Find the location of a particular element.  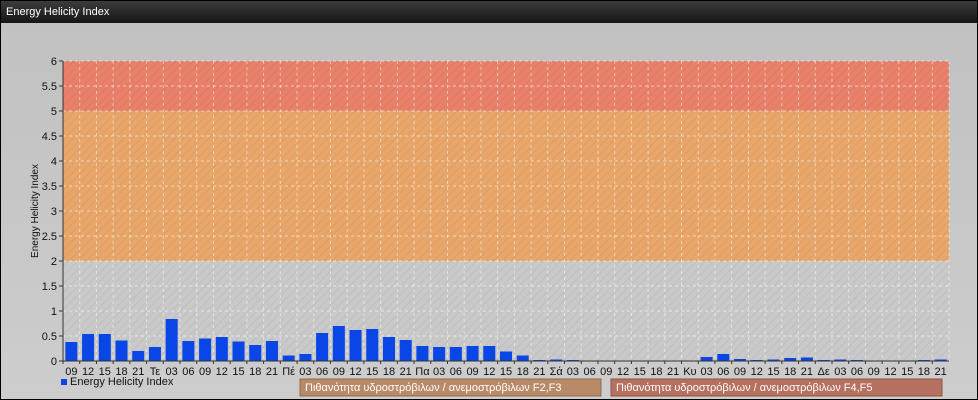

x-tick-label-33: 12 is located at coordinates (623, 372).